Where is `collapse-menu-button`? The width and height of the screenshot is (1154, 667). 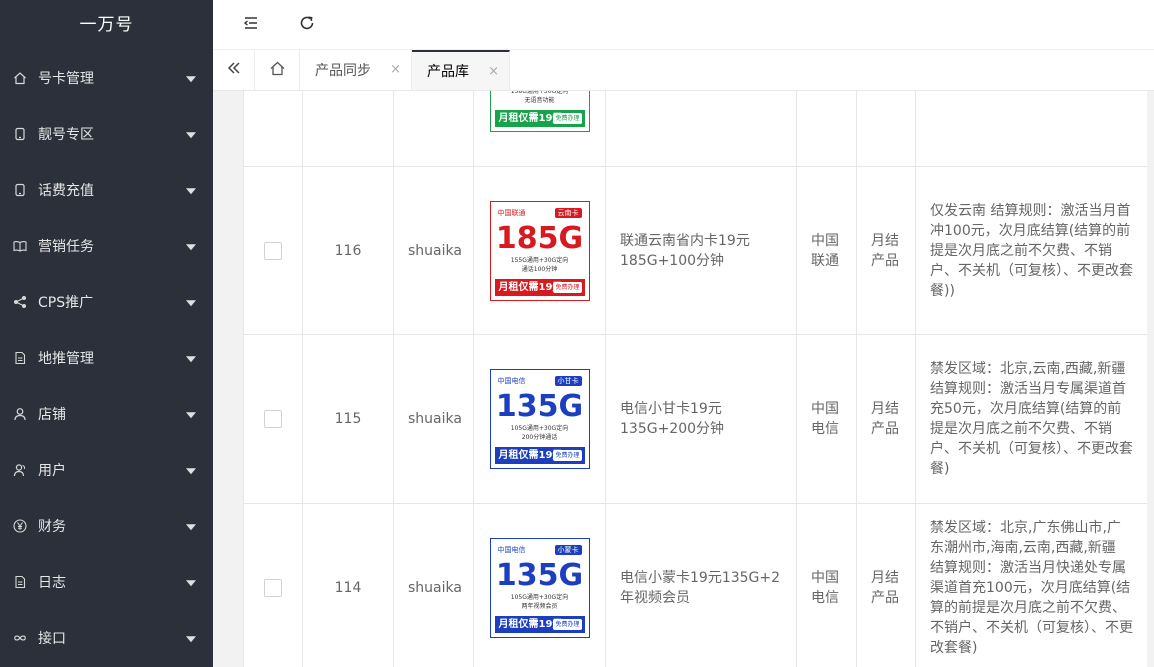
collapse-menu-button is located at coordinates (251, 25).